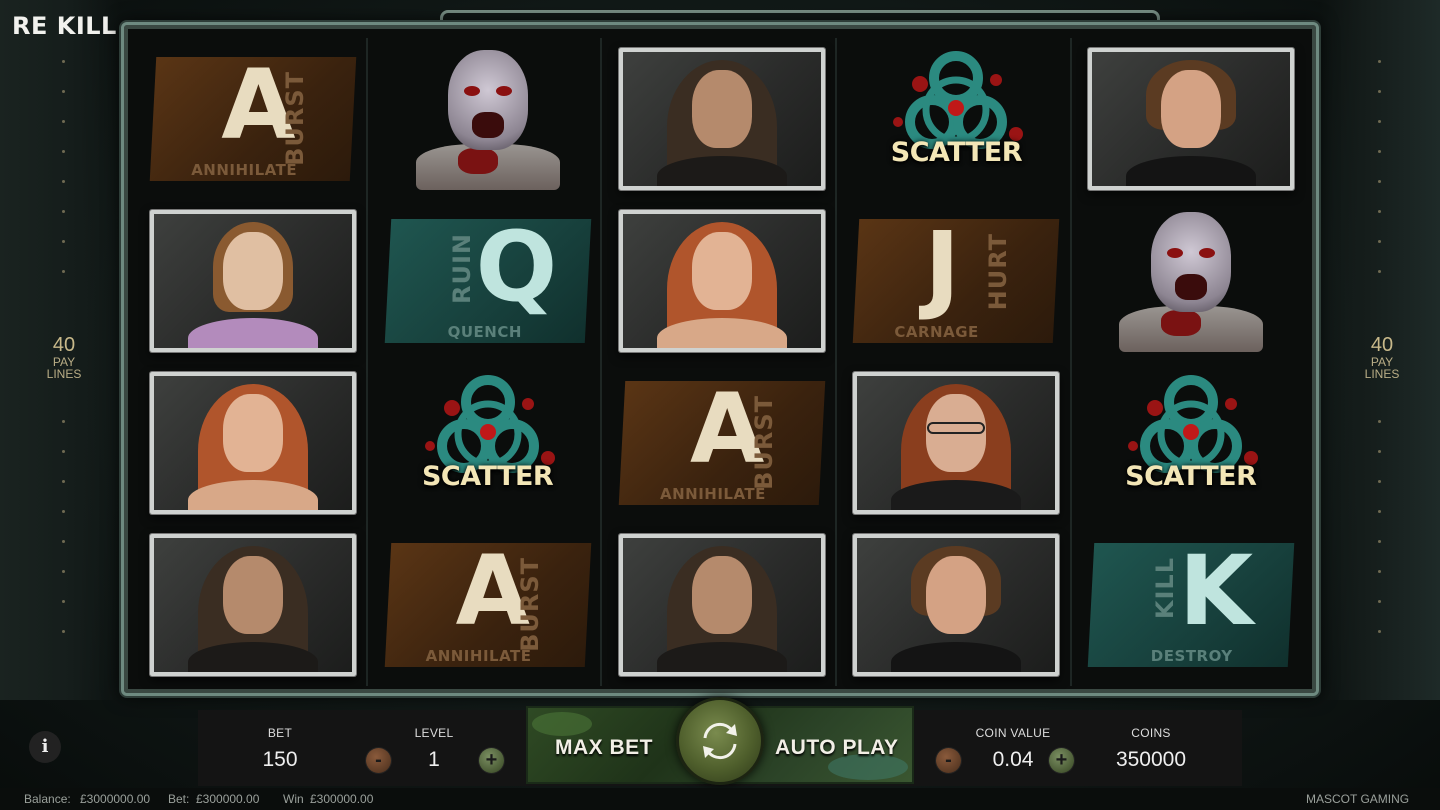 This screenshot has width=1440, height=810. I want to click on bet-value: 150, so click(280, 759).